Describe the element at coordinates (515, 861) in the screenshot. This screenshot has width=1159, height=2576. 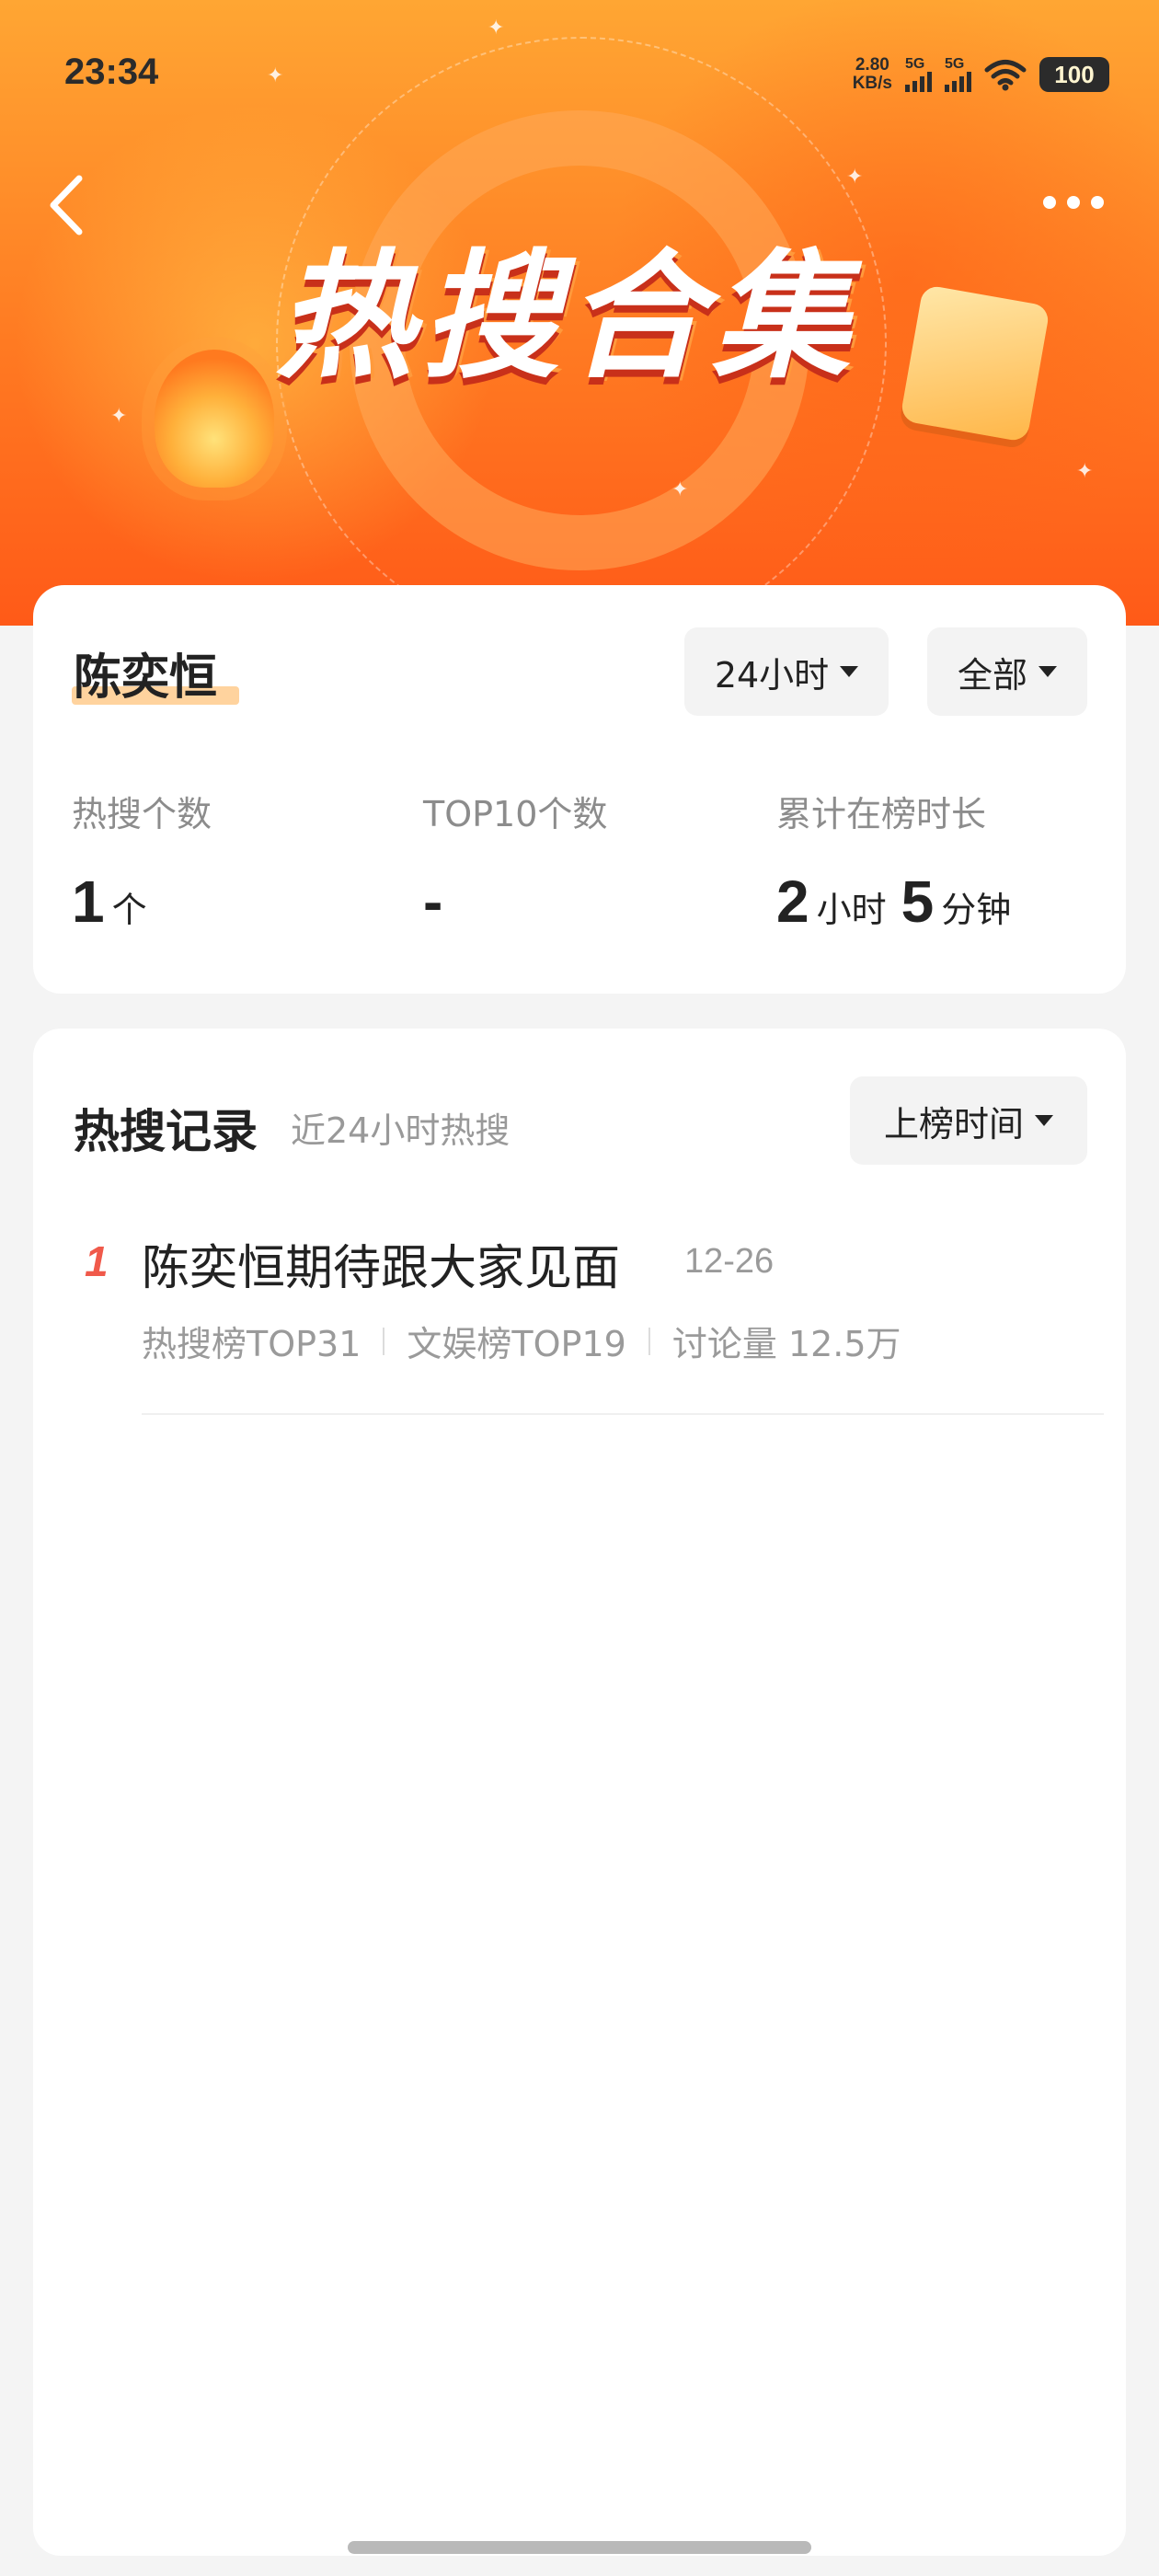
I see `stat-top10-count: TOP10个数 -` at that location.